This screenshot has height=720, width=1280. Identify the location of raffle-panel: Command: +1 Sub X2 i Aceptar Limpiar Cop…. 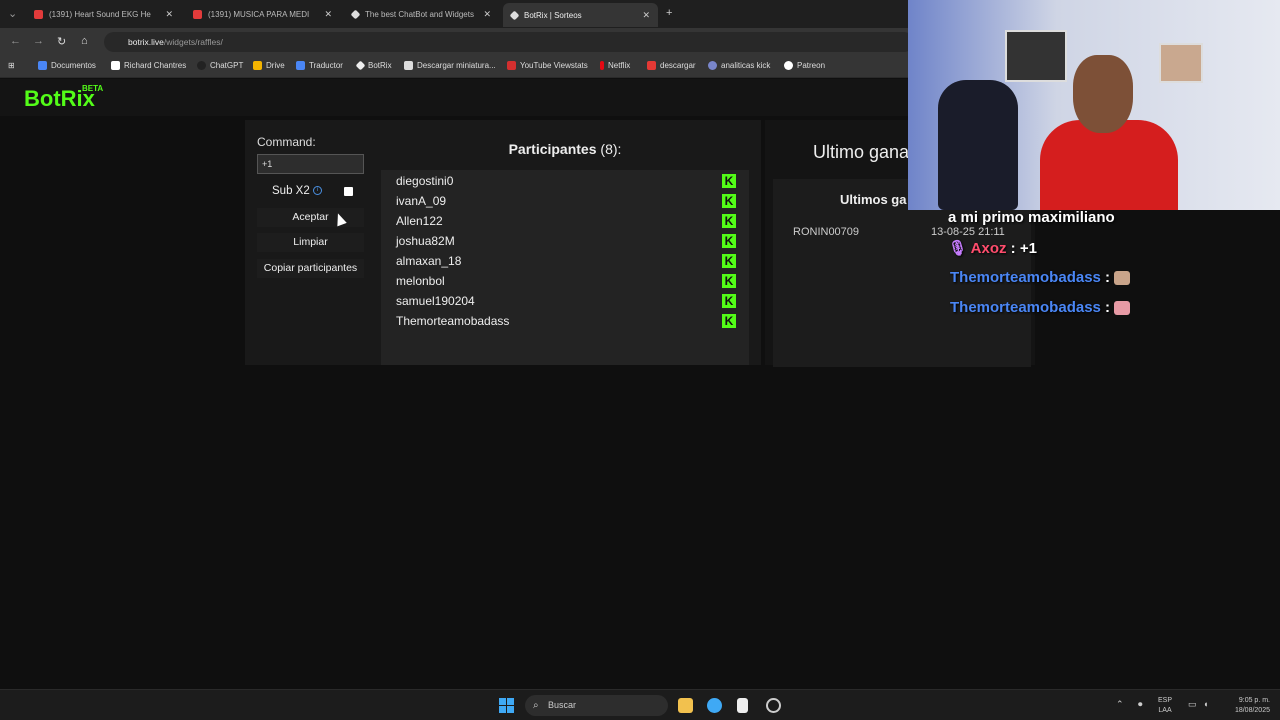
(503, 242).